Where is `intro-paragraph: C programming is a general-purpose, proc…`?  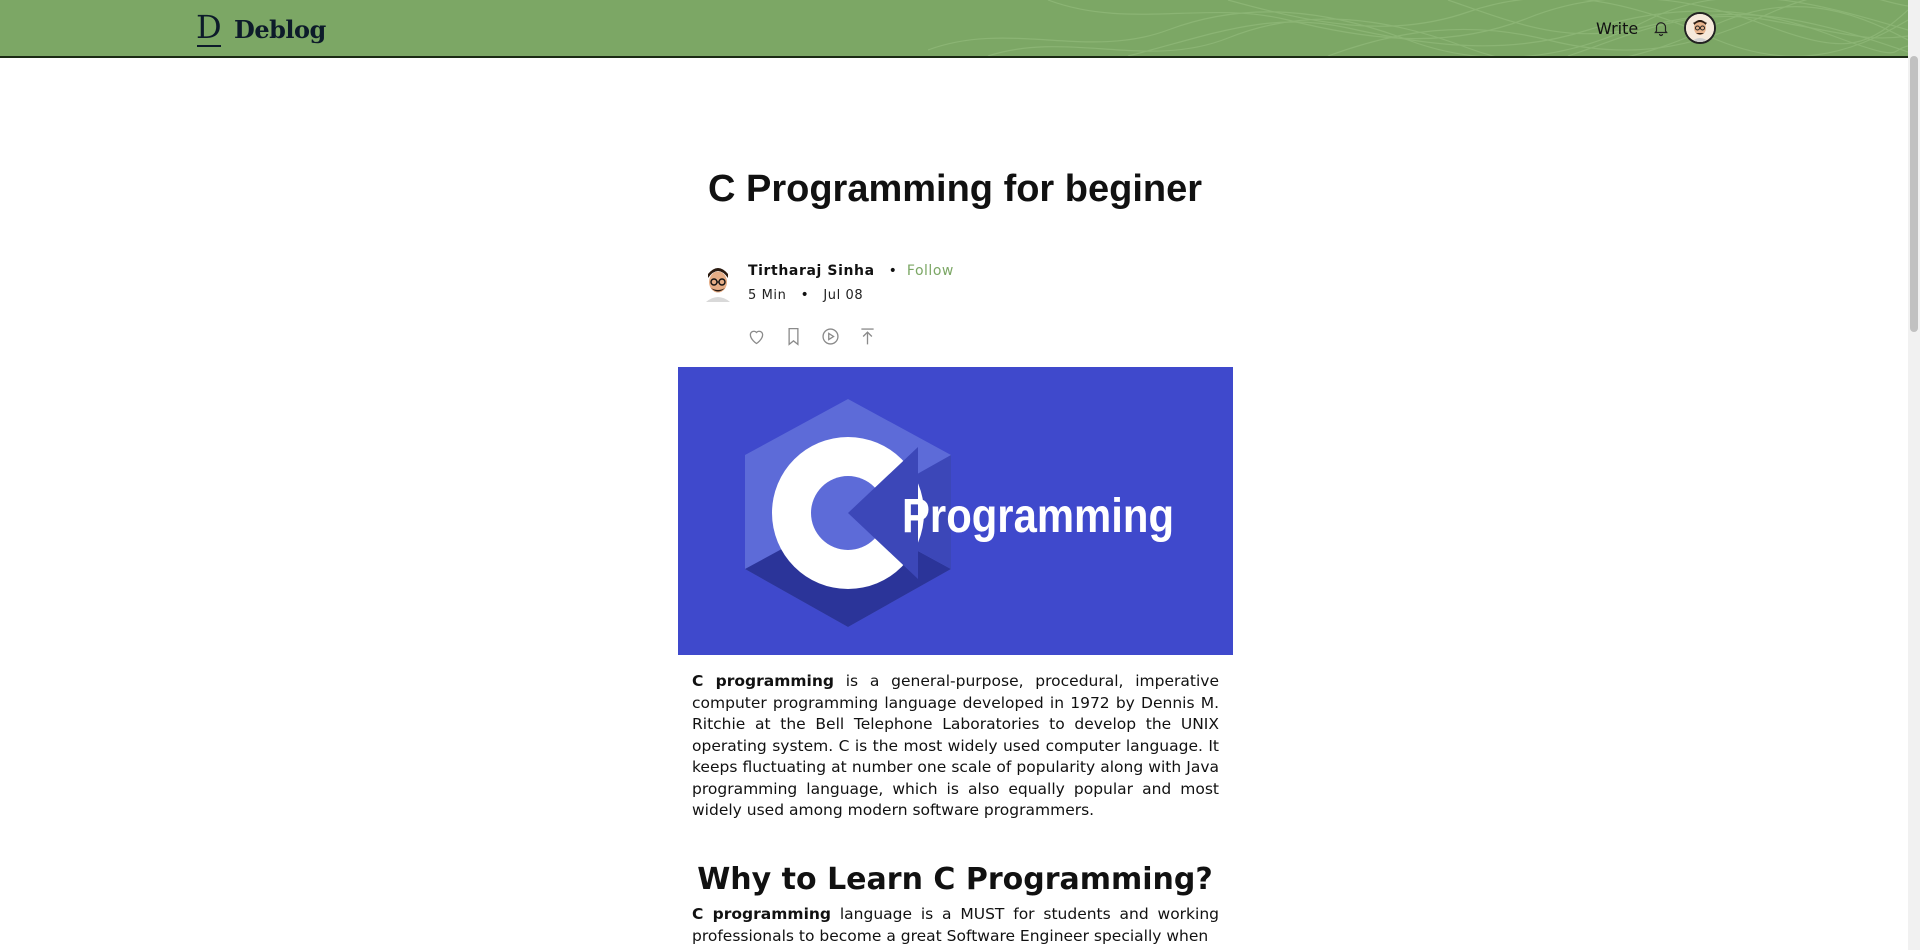
intro-paragraph: C programming is a general-purpose, proc… is located at coordinates (955, 746).